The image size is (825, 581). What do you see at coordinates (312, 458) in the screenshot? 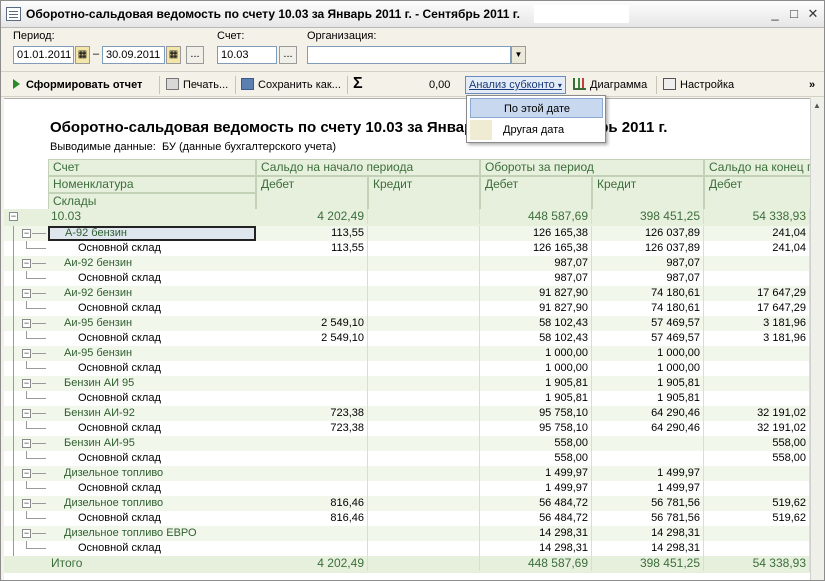
I see `cell-open-d` at bounding box center [312, 458].